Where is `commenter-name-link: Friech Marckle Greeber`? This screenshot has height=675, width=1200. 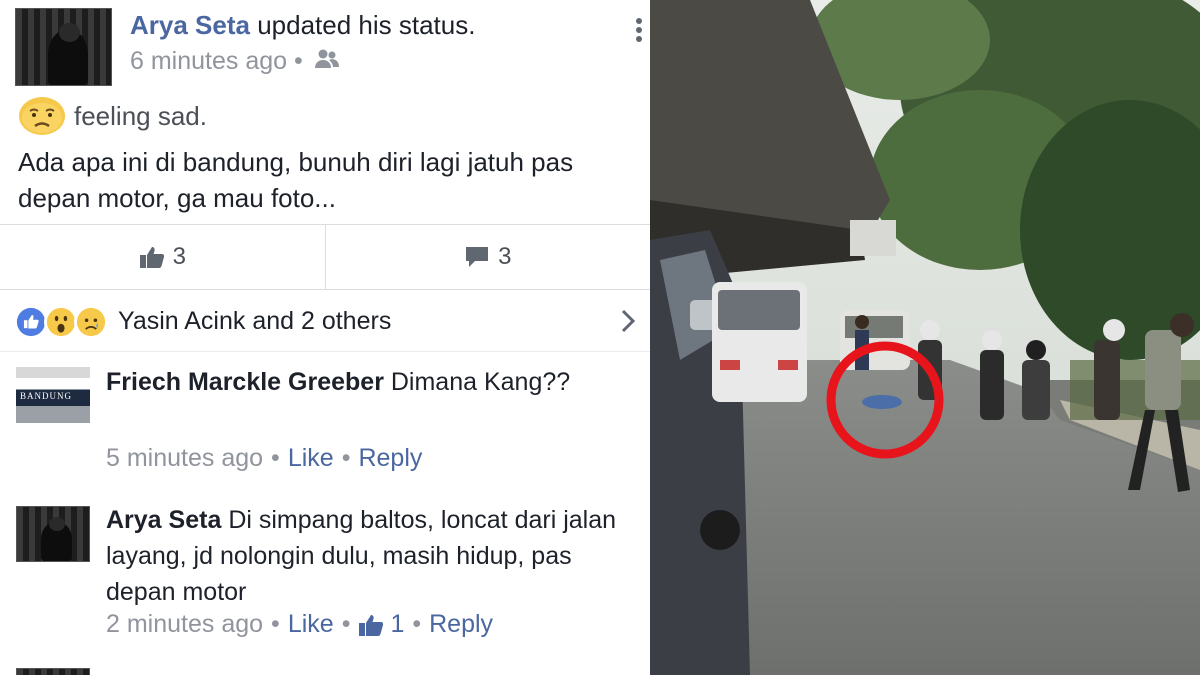 commenter-name-link: Friech Marckle Greeber is located at coordinates (245, 382).